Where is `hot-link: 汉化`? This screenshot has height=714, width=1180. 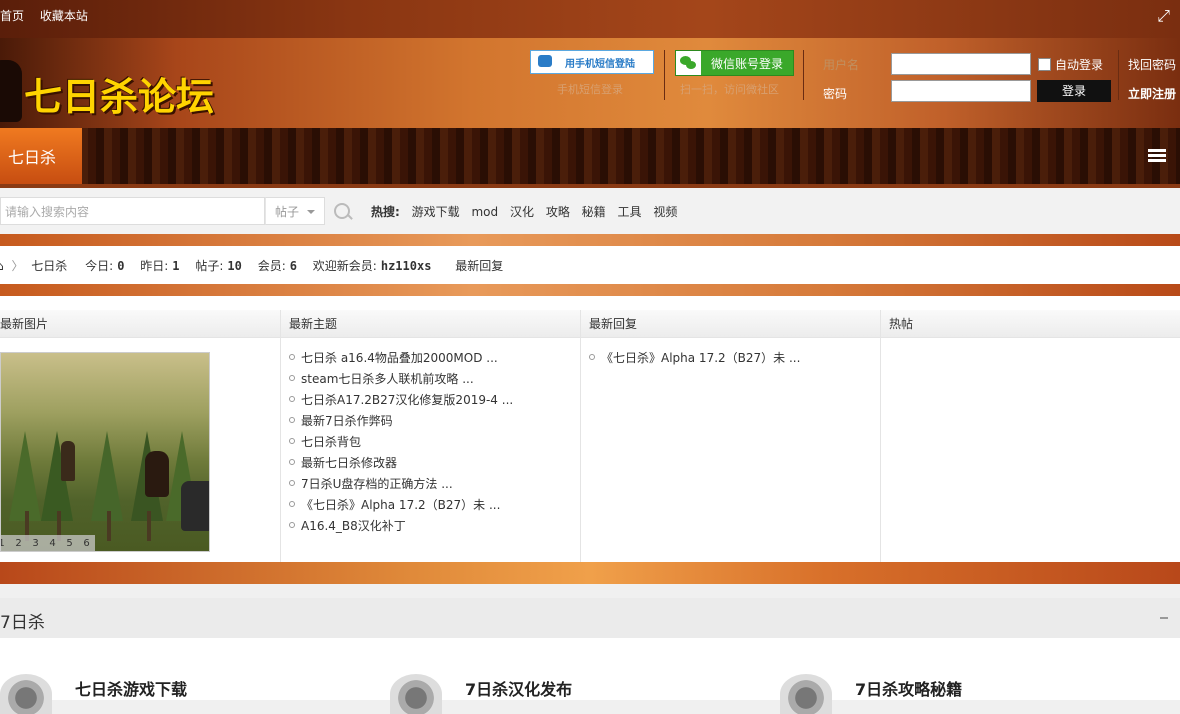
hot-link: 汉化 is located at coordinates (522, 212).